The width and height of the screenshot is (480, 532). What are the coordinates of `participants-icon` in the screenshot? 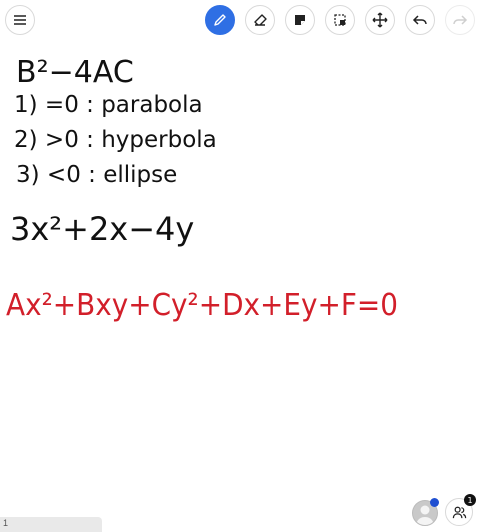 It's located at (459, 512).